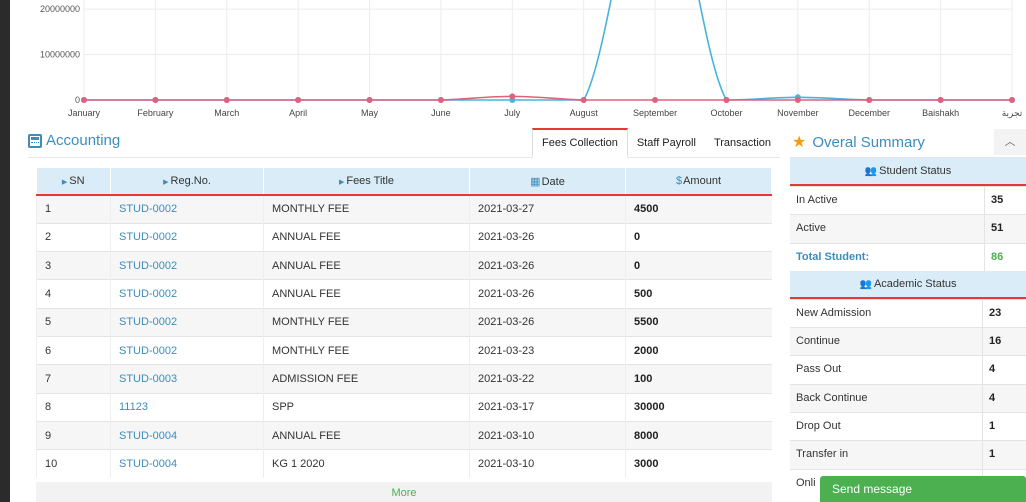  What do you see at coordinates (73, 463) in the screenshot?
I see `row-sn: 10` at bounding box center [73, 463].